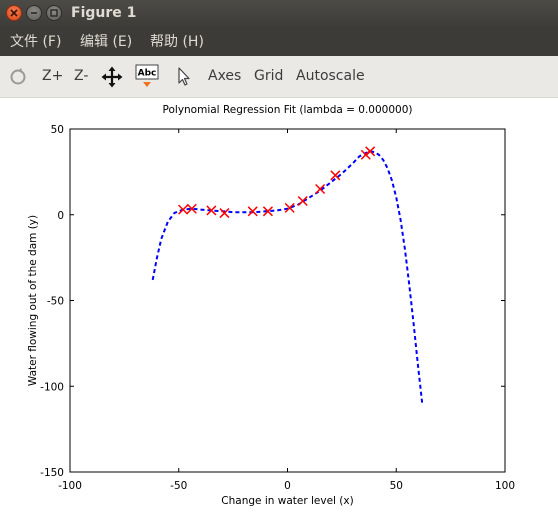 Image resolution: width=558 pixels, height=516 pixels. What do you see at coordinates (52, 76) in the screenshot?
I see `zoom-in-button: Z+` at bounding box center [52, 76].